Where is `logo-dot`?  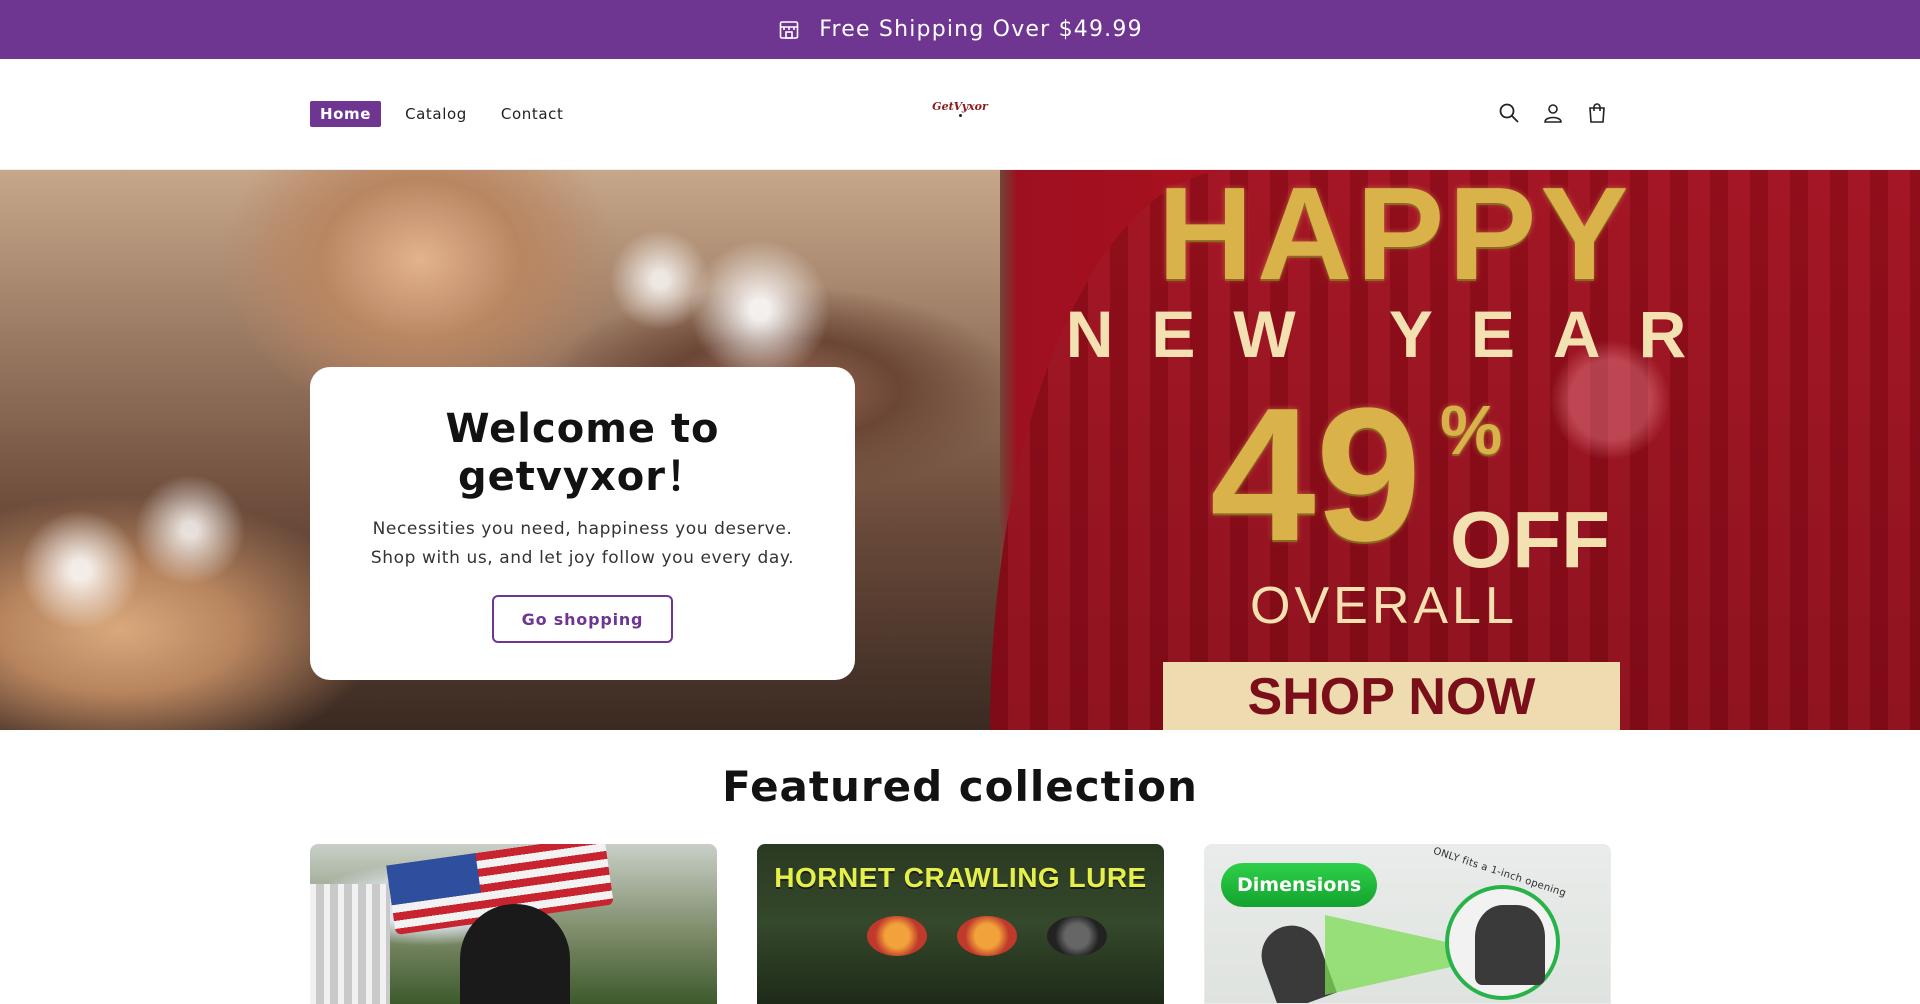
logo-dot is located at coordinates (960, 115).